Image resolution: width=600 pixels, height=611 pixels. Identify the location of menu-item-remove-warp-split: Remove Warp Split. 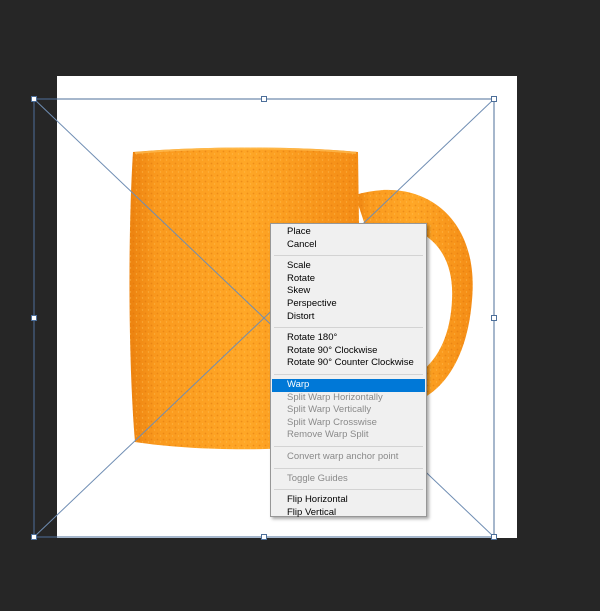
(328, 435).